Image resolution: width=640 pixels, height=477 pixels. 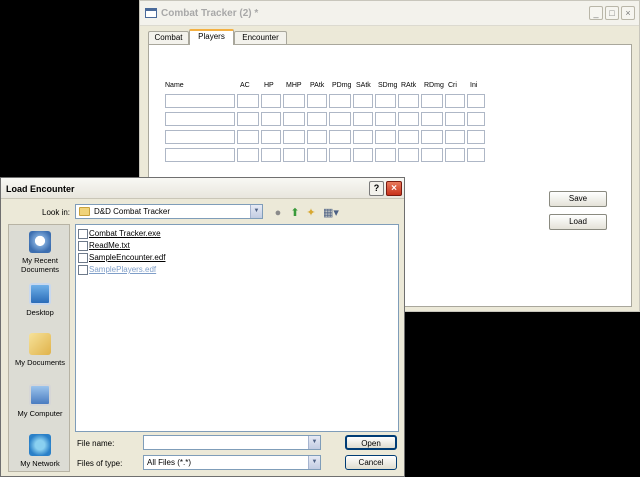 What do you see at coordinates (260, 38) in the screenshot?
I see `tab-encounter: Encounter` at bounding box center [260, 38].